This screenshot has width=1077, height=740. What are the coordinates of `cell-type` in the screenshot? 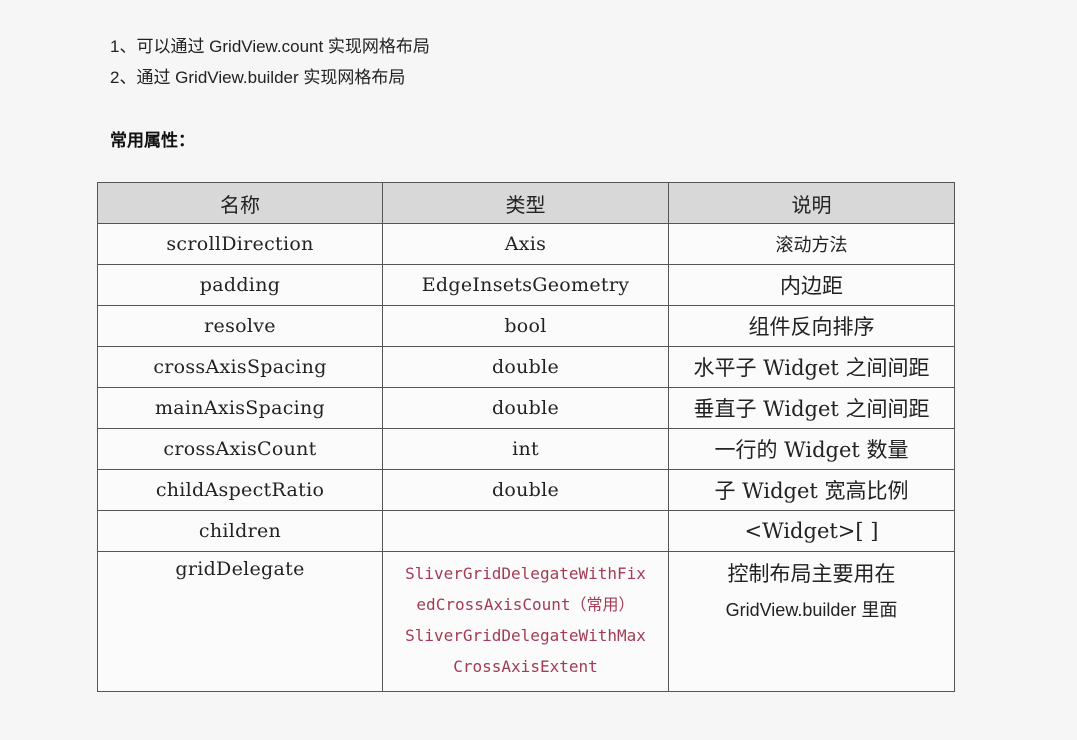 It's located at (525, 531).